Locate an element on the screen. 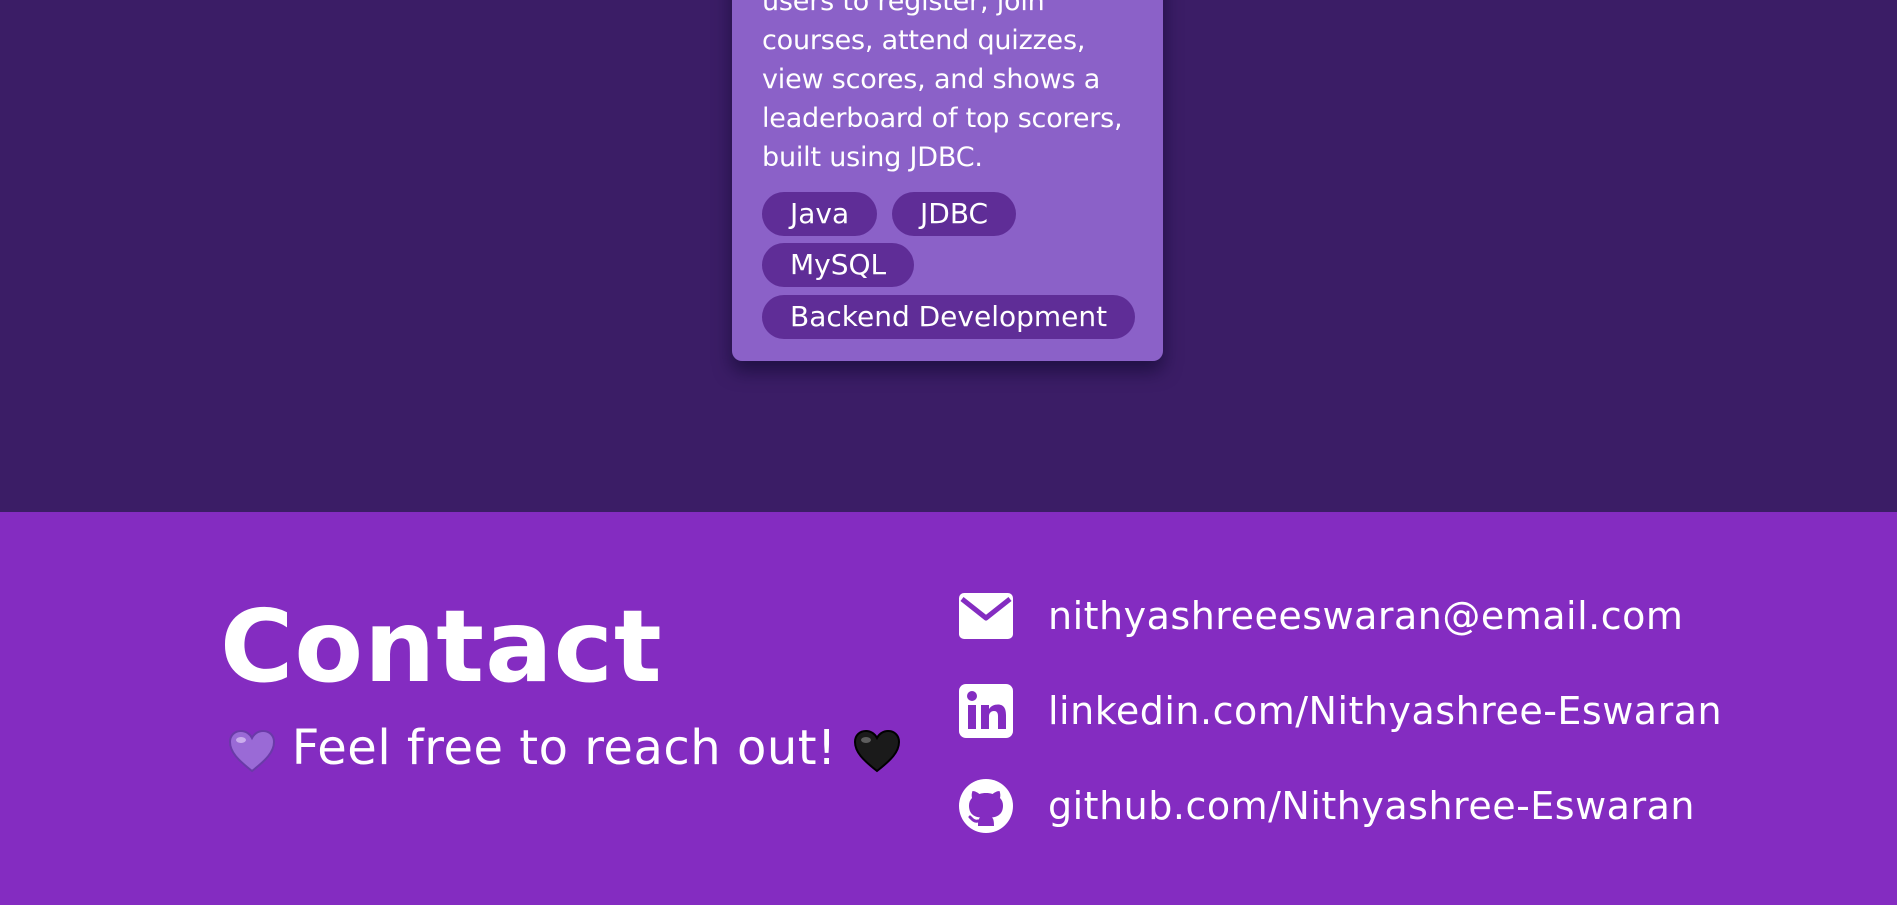 The image size is (1897, 905). purple-heart-icon is located at coordinates (252, 751).